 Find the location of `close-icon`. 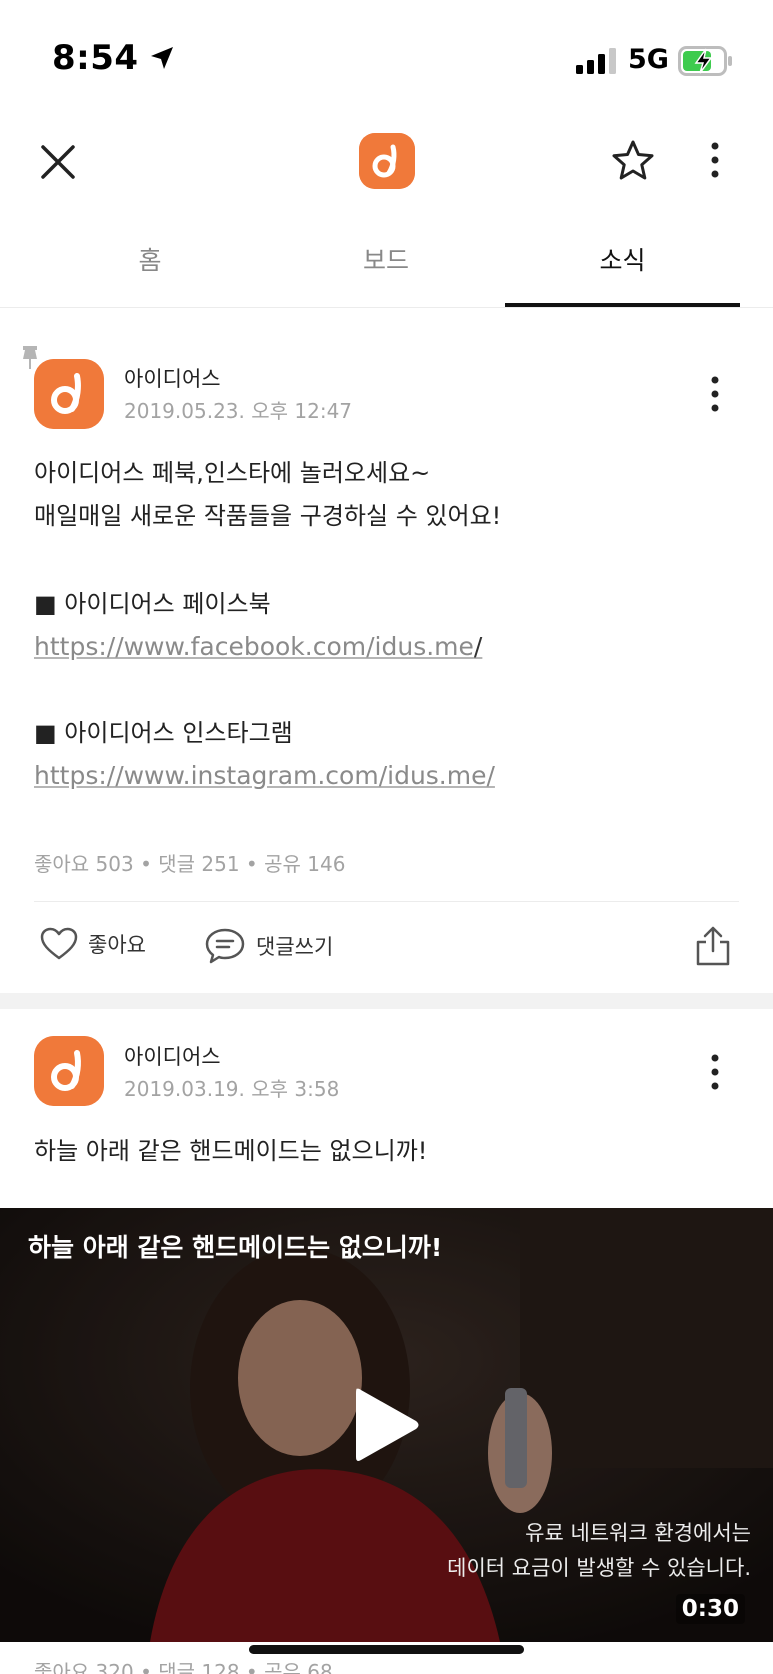

close-icon is located at coordinates (58, 162).